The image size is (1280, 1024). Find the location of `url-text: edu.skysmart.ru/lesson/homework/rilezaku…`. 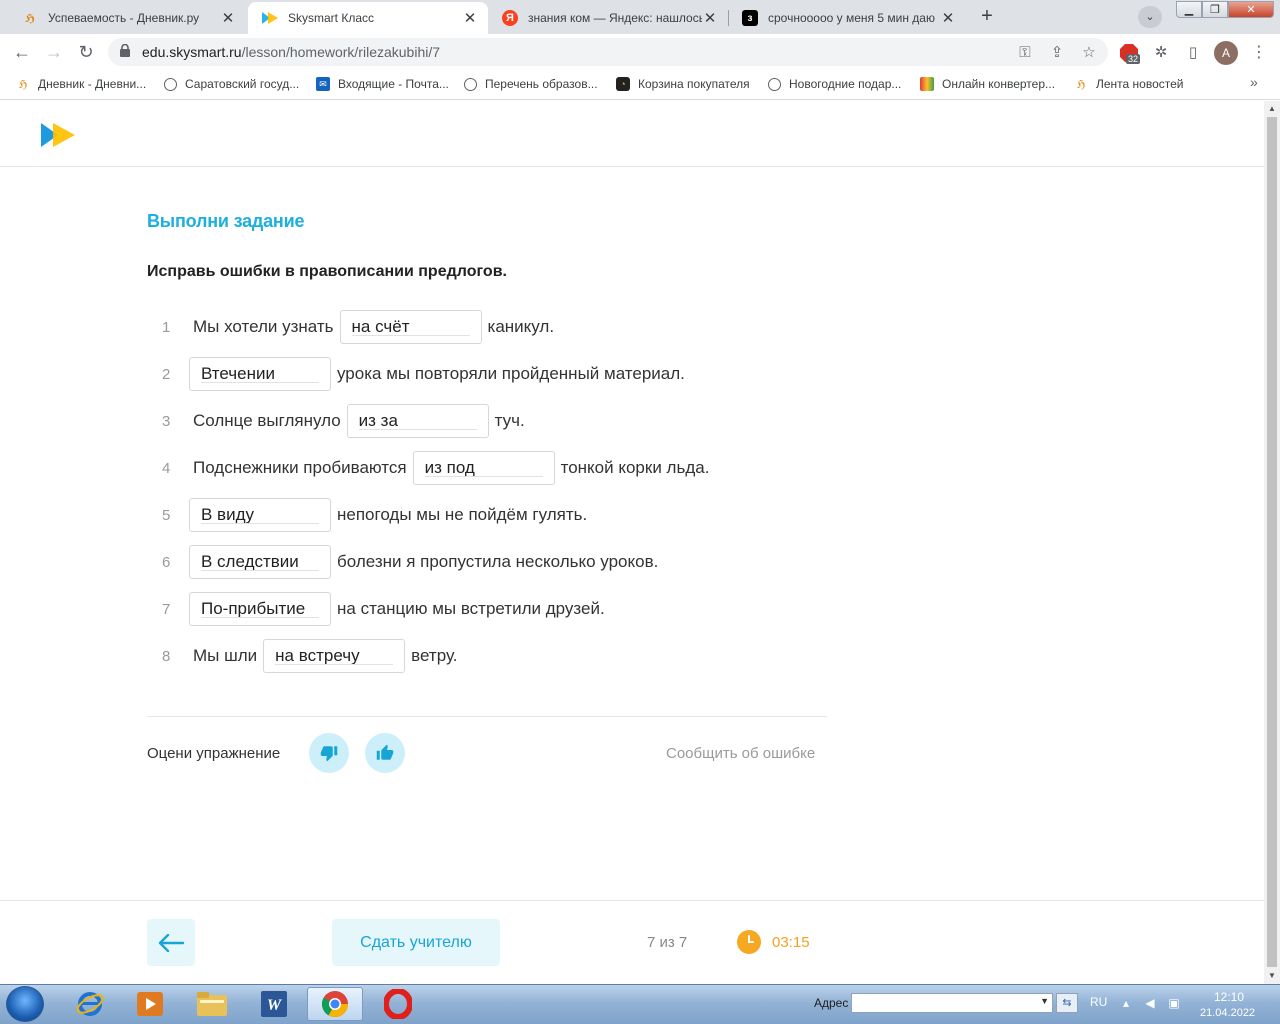

url-text: edu.skysmart.ru/lesson/homework/rilezaku… is located at coordinates (291, 52).